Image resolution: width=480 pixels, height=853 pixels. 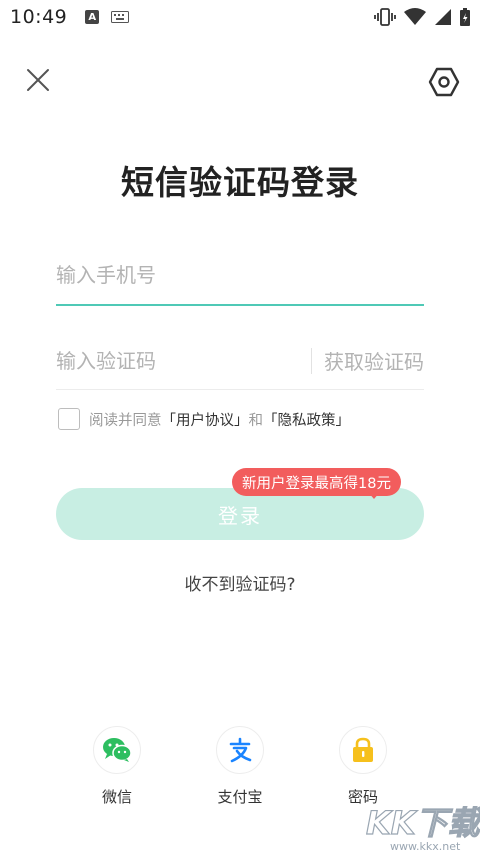 I want to click on wechat-circle, so click(x=117, y=750).